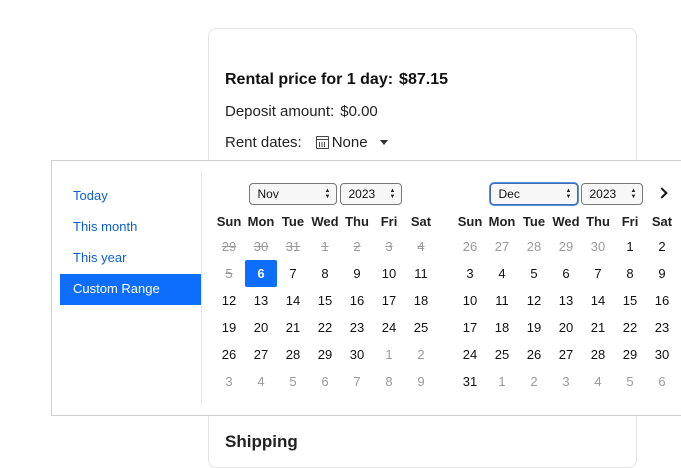 This screenshot has width=681, height=468. I want to click on calendar-day: 31, so click(470, 381).